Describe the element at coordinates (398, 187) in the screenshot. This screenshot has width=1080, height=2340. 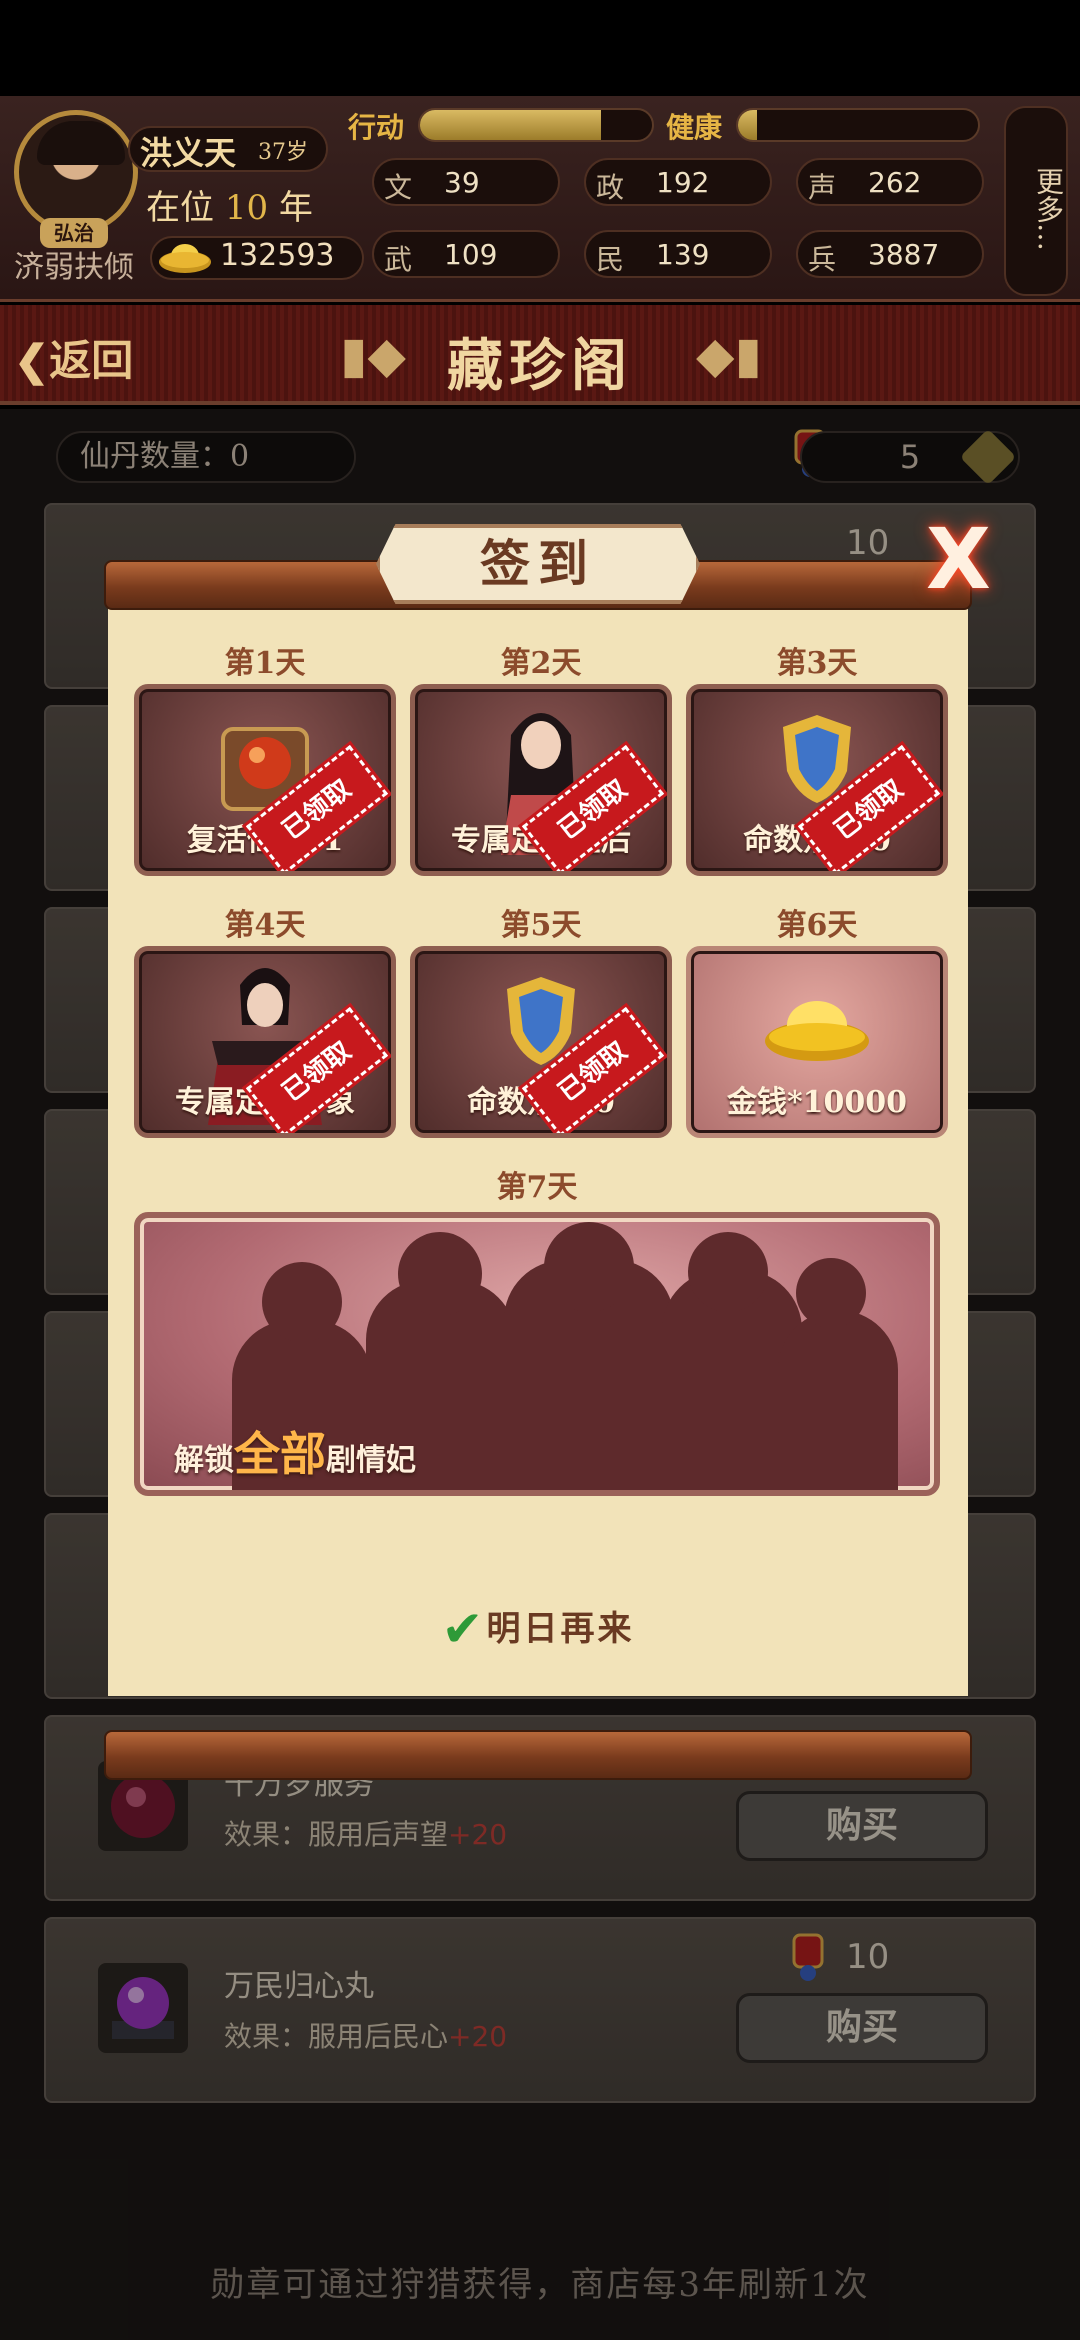
I see `stat-key: 文` at that location.